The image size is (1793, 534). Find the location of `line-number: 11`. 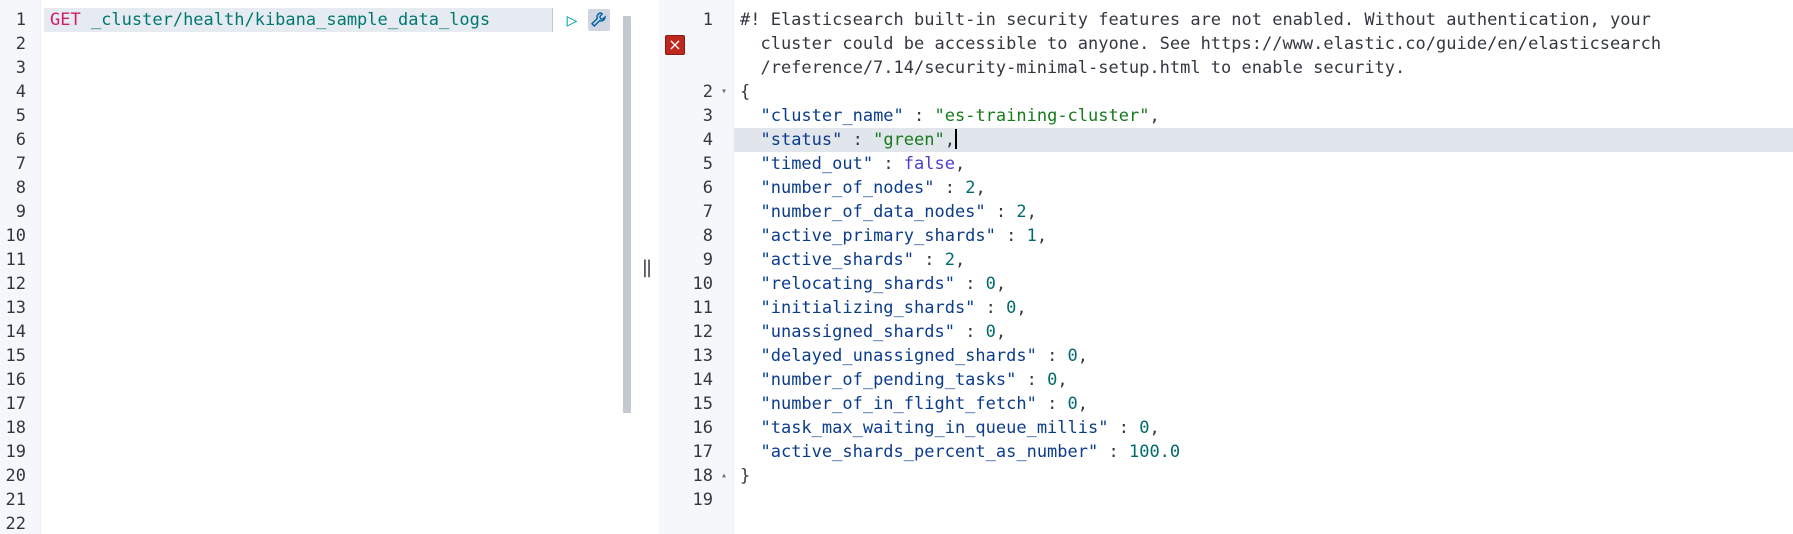

line-number: 11 is located at coordinates (15, 260).